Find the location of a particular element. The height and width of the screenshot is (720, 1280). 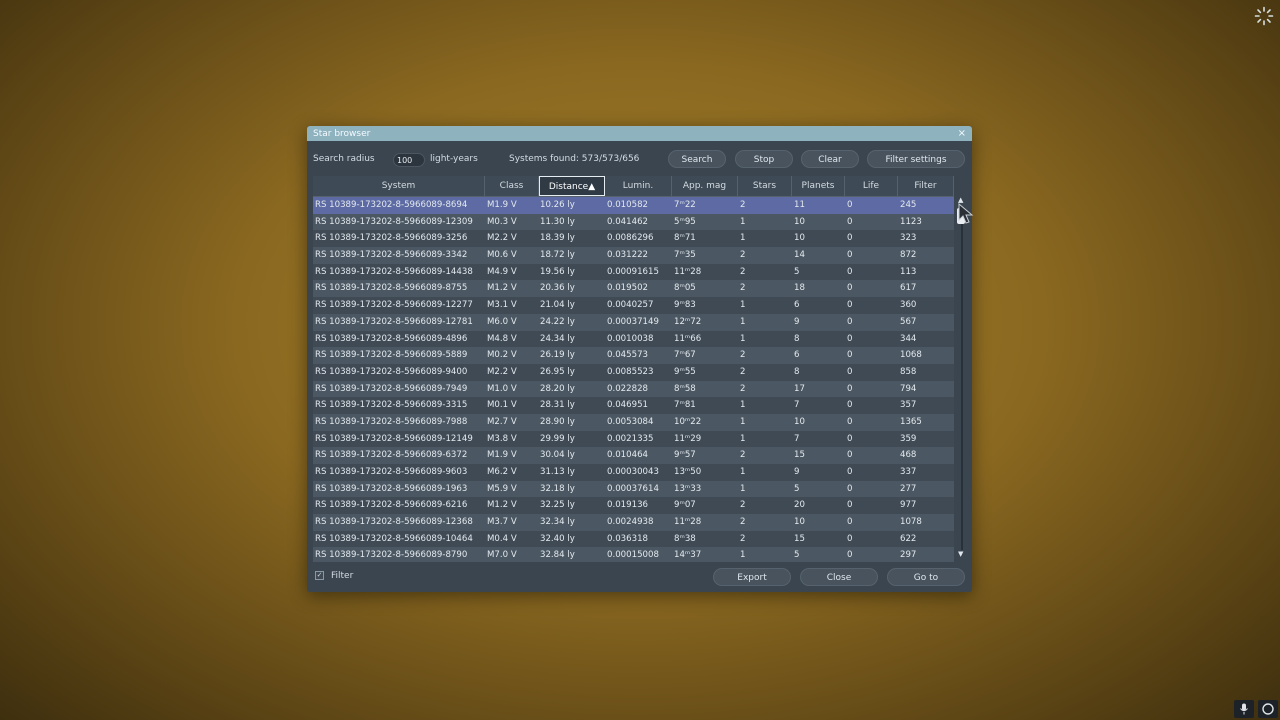

cell-lumin: 0.0086296 is located at coordinates (630, 238).